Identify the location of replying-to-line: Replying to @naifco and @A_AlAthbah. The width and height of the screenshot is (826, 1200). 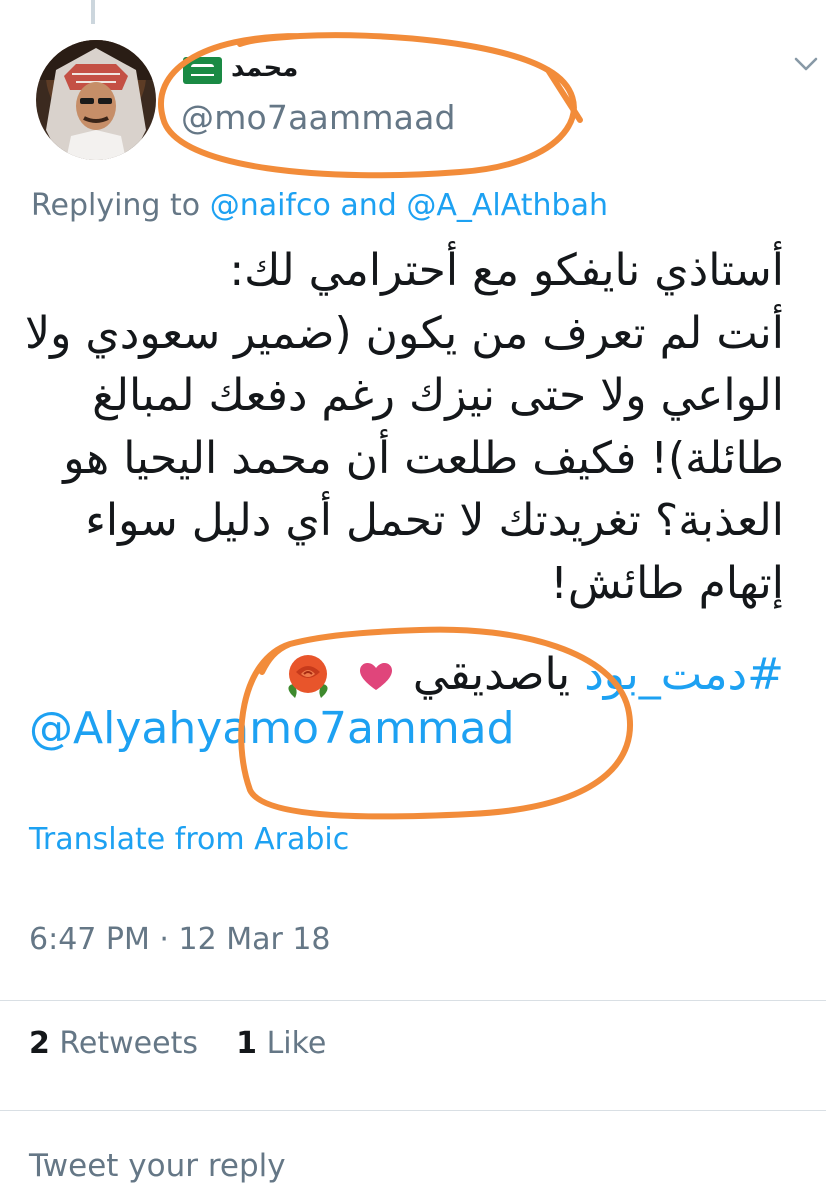
(319, 205).